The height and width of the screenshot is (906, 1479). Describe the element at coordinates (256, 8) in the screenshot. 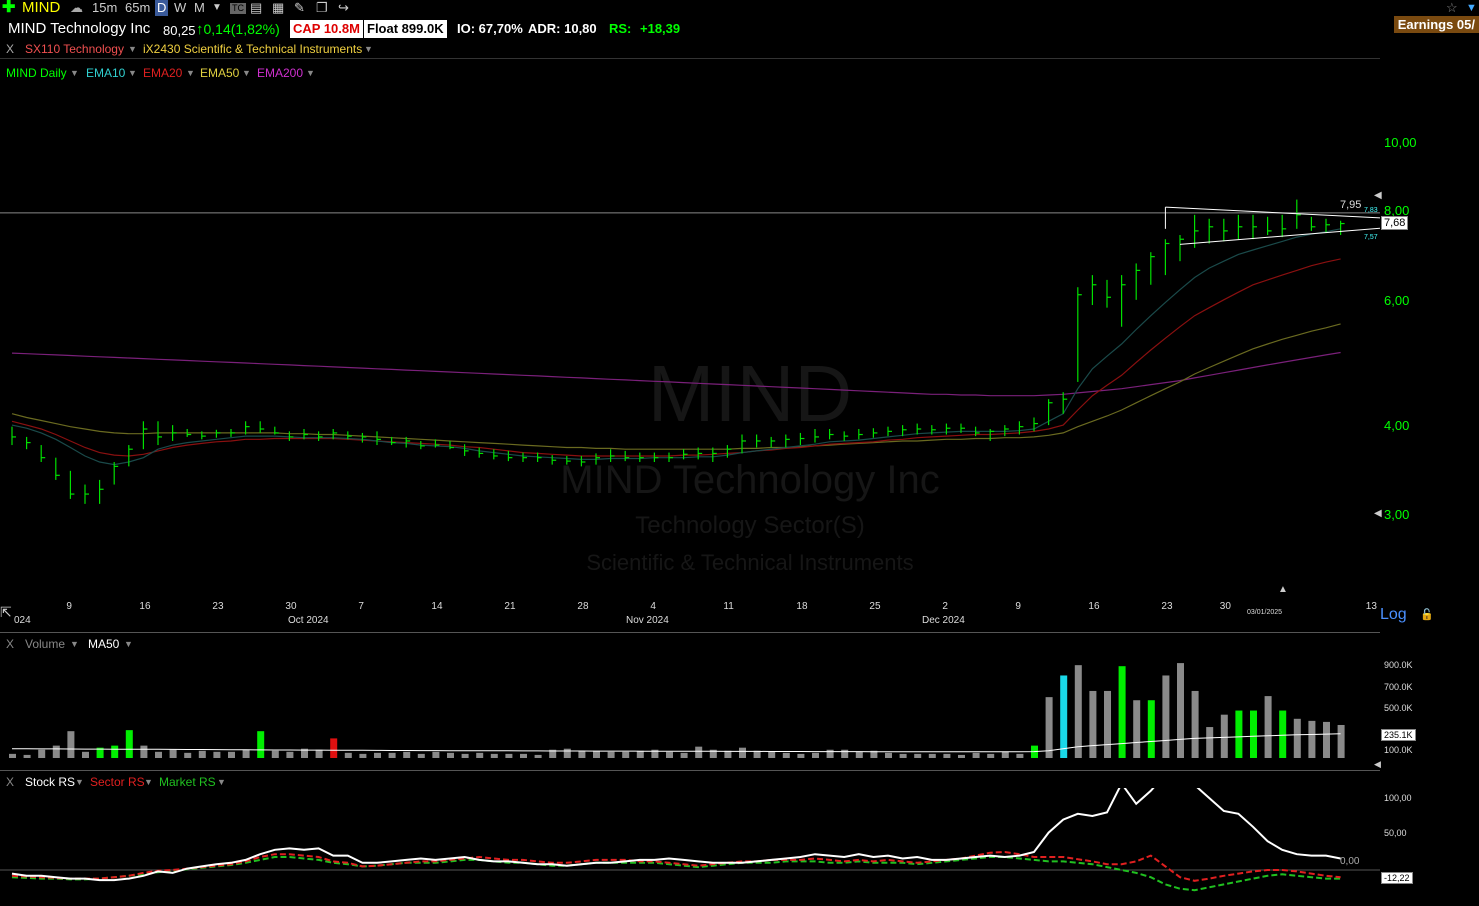

I see `chart-type-icon: ▤` at that location.